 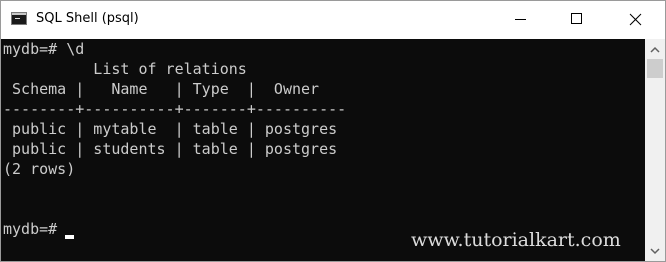 What do you see at coordinates (170, 129) in the screenshot?
I see `console-line-row-1: public | mytable | table | postgres` at bounding box center [170, 129].